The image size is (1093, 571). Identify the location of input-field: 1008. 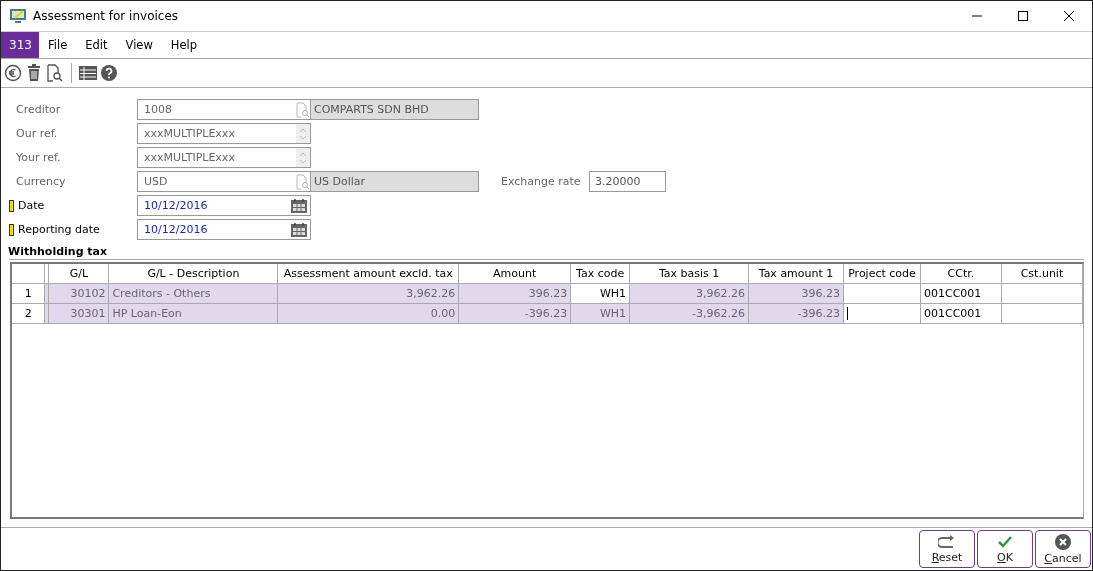
(224, 109).